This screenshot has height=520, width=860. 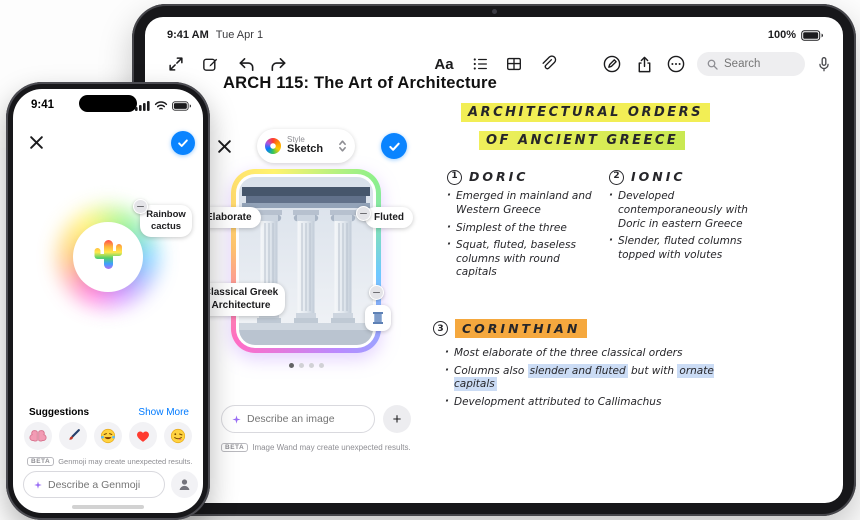 What do you see at coordinates (676, 64) in the screenshot?
I see `more-icon` at bounding box center [676, 64].